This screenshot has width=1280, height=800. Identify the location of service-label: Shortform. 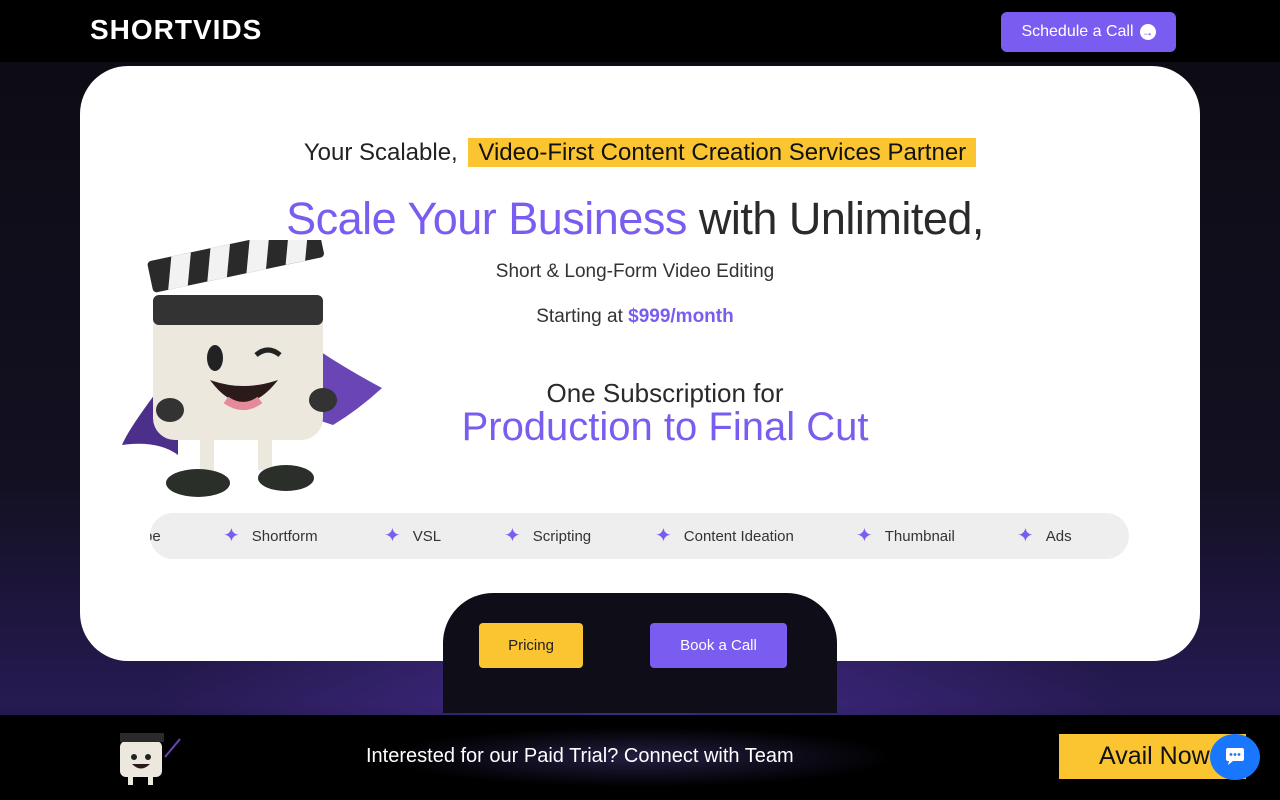
(284, 536).